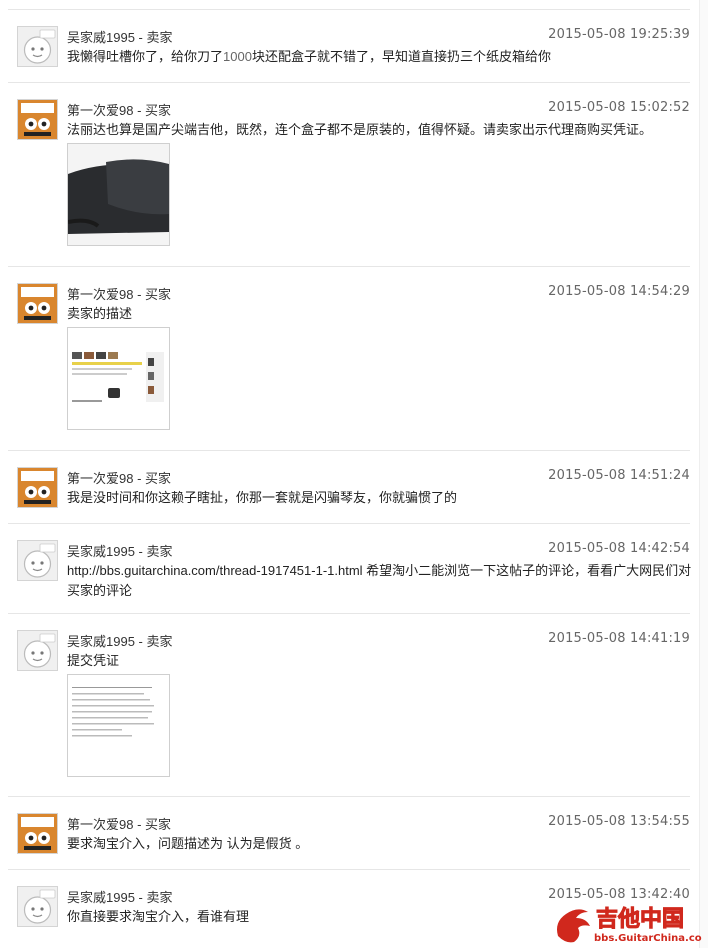 The height and width of the screenshot is (949, 710). I want to click on watermark: 吉他中国 bbs.GuitarChina.com, so click(631, 922).